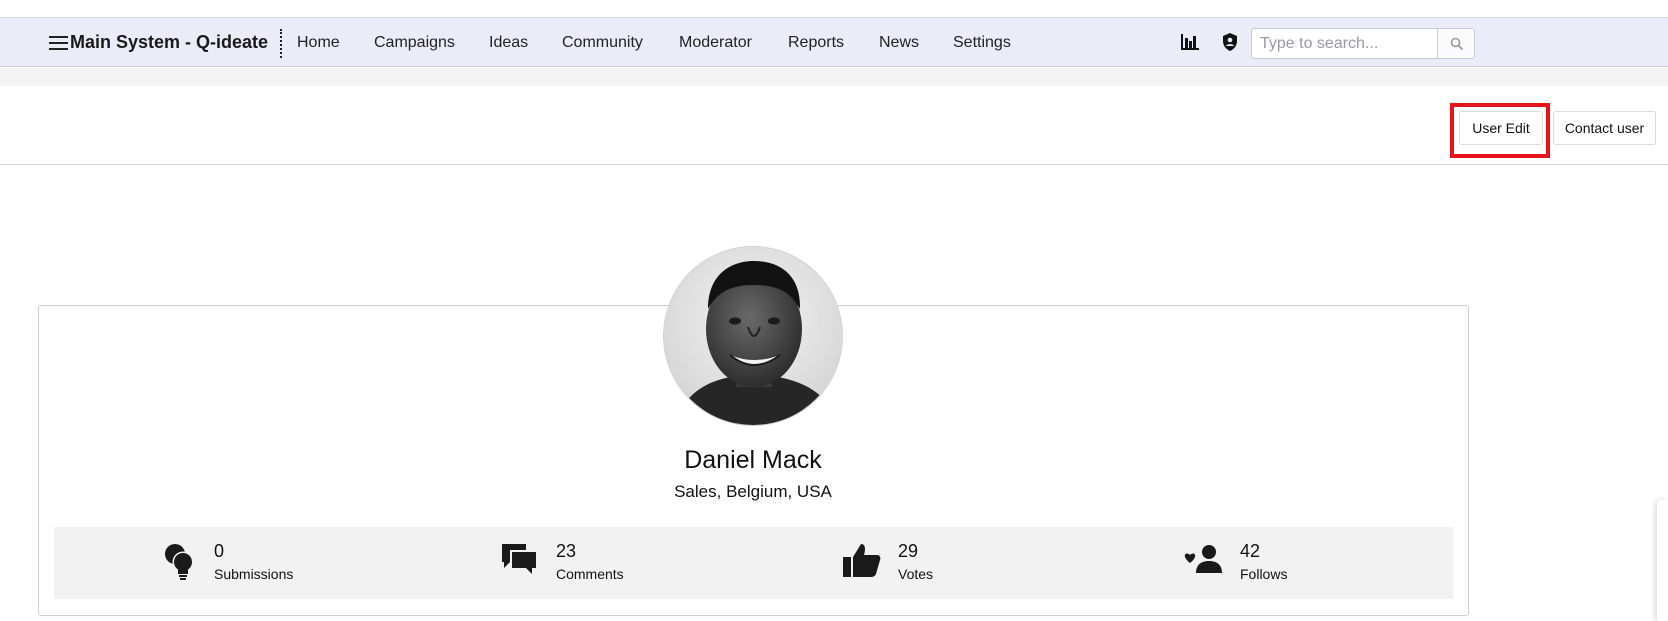  I want to click on nav-divider, so click(281, 43).